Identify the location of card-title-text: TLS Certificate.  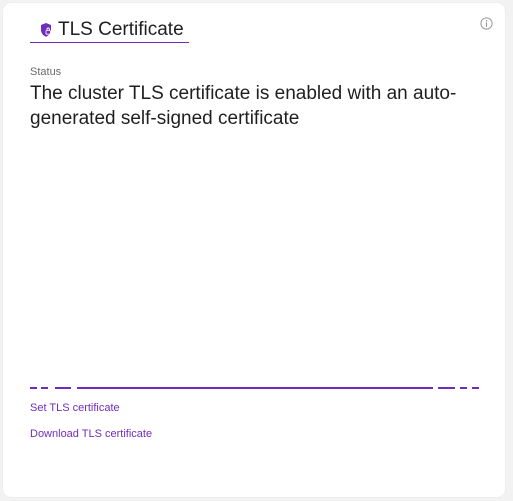
(121, 29).